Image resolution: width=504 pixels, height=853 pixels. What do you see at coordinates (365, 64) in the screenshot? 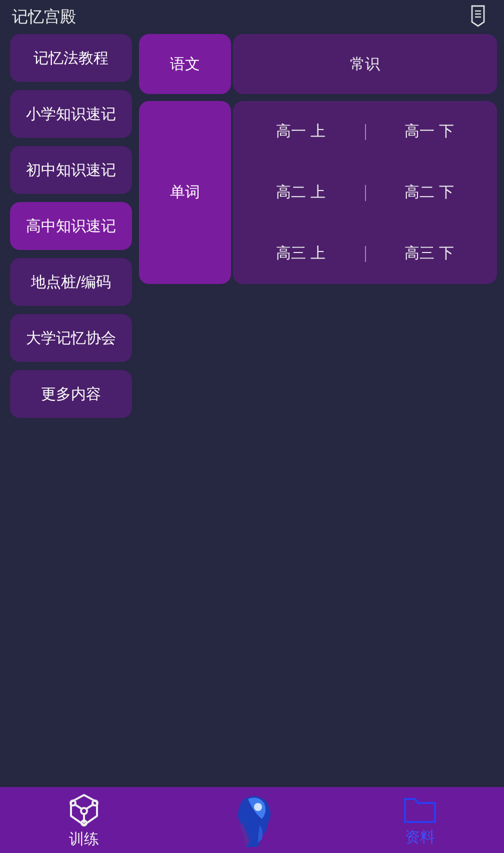
I see `subject-button: 常识` at bounding box center [365, 64].